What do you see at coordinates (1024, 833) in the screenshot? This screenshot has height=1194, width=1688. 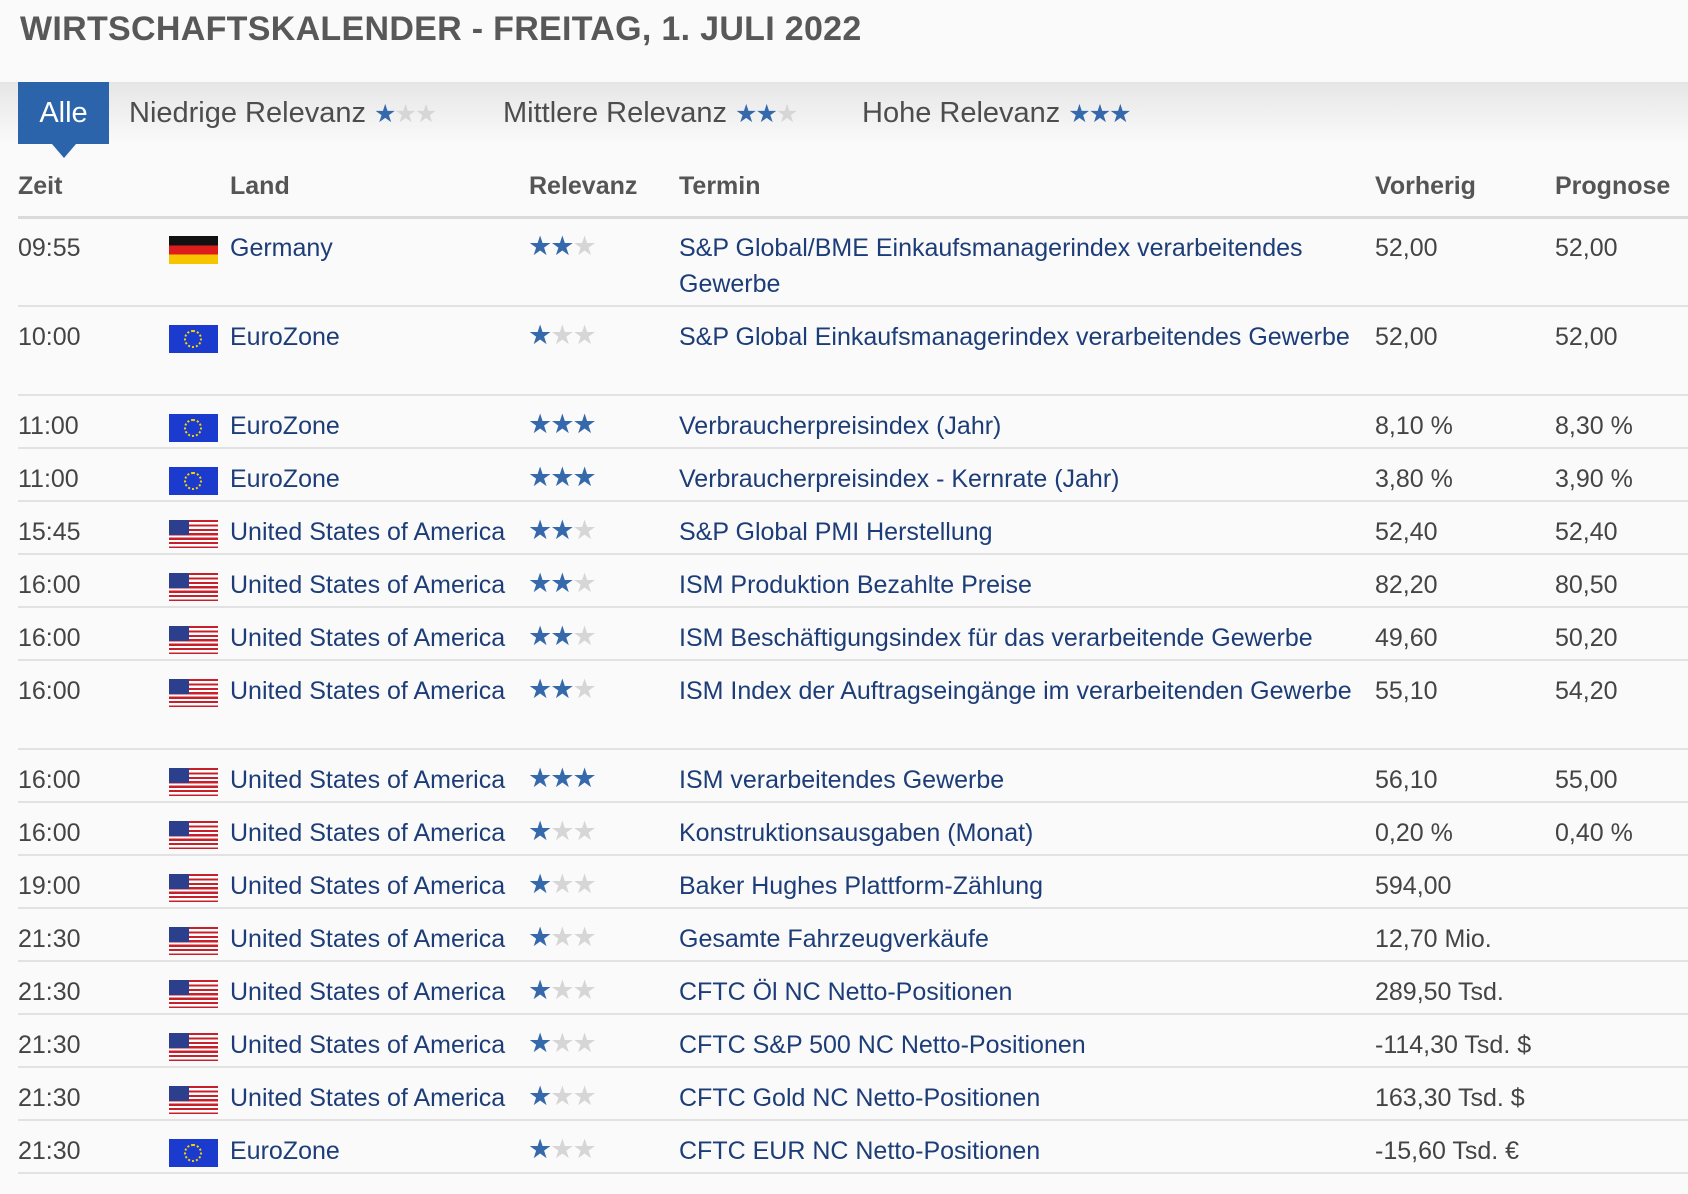 I see `event-link: Konstruktionsausgaben (Monat)` at bounding box center [1024, 833].